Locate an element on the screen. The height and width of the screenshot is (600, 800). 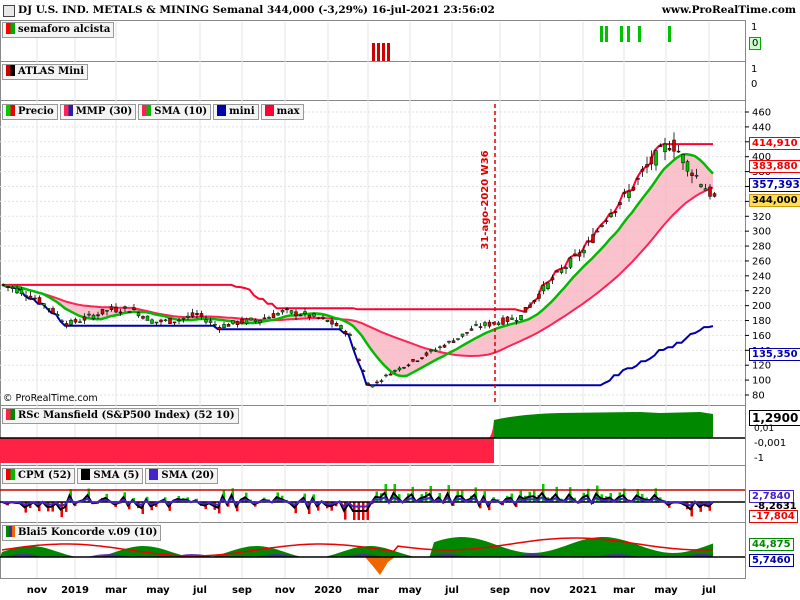
legend-cpm-sma5: SMA (5) is located at coordinates (110, 476).